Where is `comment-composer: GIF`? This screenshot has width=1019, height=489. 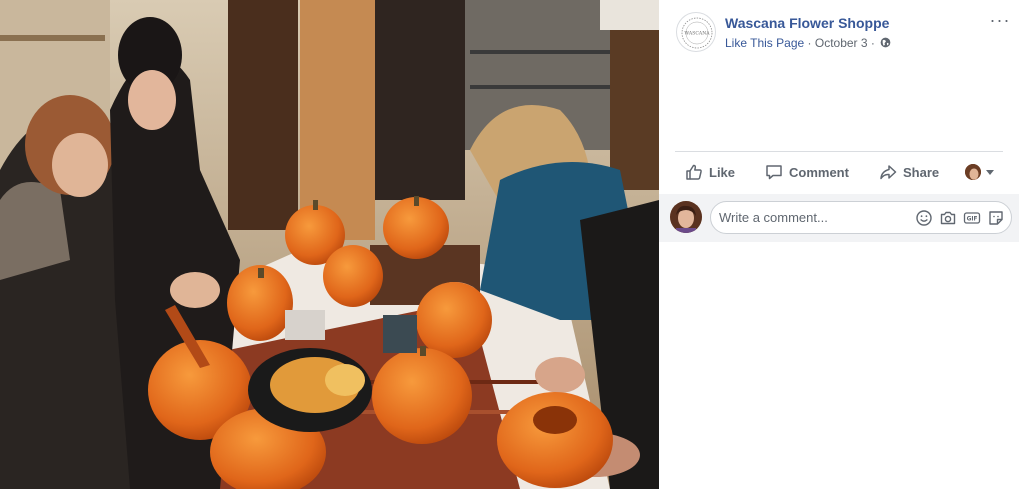 comment-composer: GIF is located at coordinates (839, 218).